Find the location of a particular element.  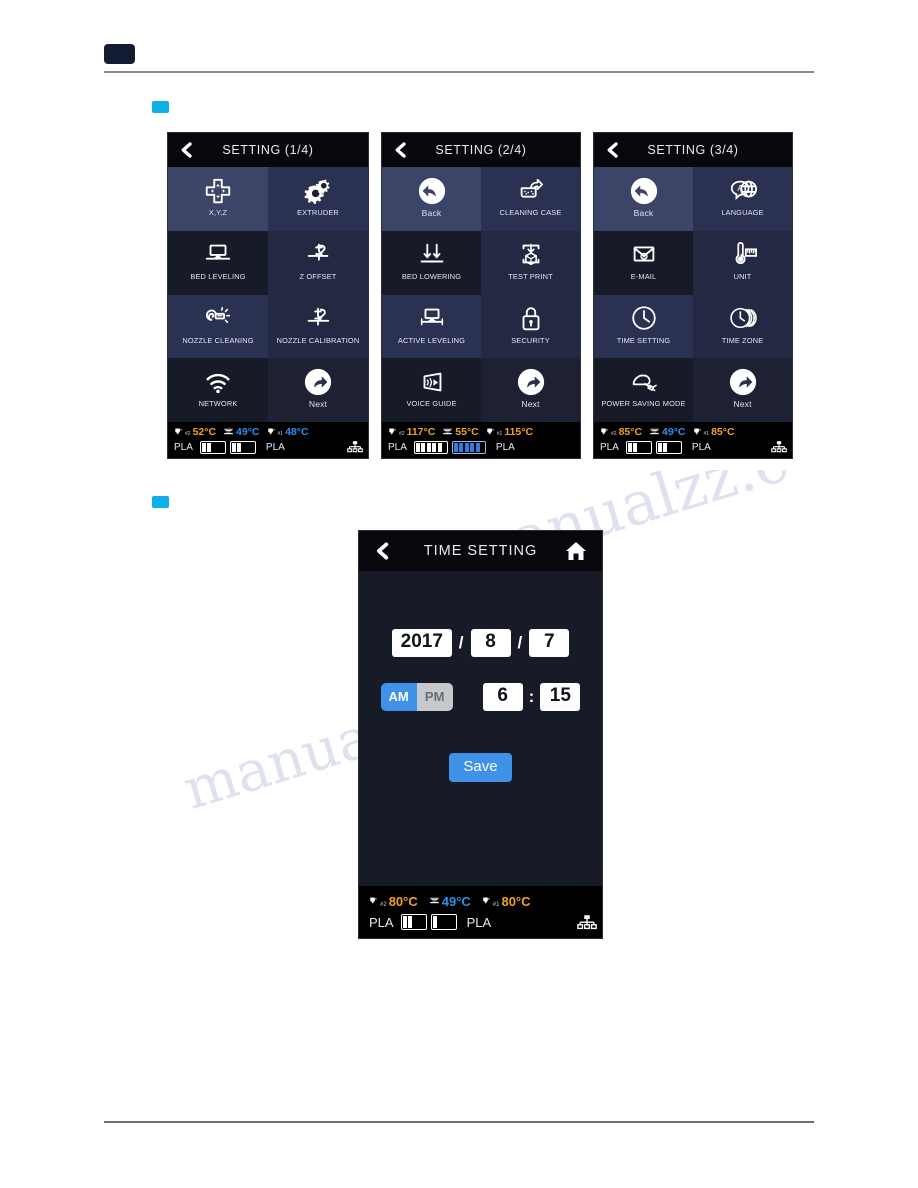

day-input: 7 is located at coordinates (549, 643).